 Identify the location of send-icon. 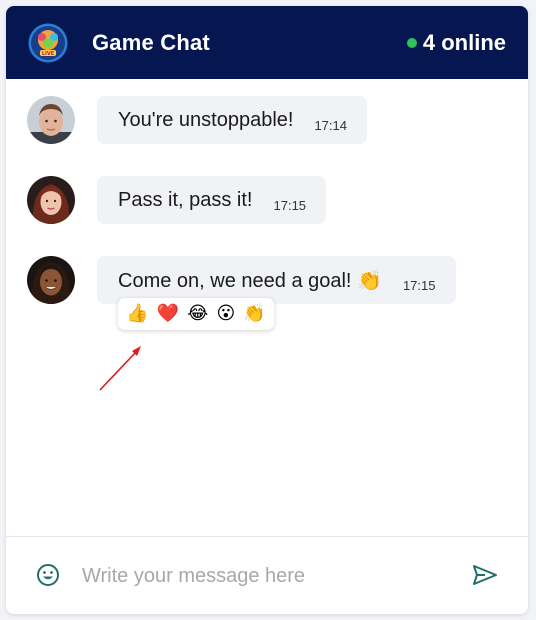
(485, 575).